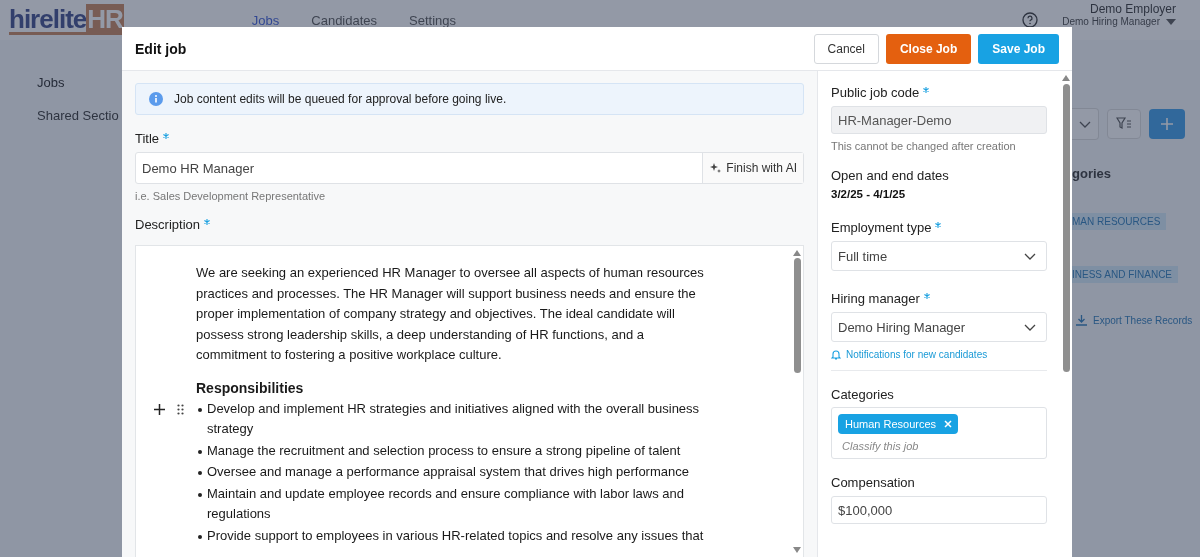 This screenshot has width=1200, height=557. I want to click on save-job-button: Save Job, so click(1018, 48).